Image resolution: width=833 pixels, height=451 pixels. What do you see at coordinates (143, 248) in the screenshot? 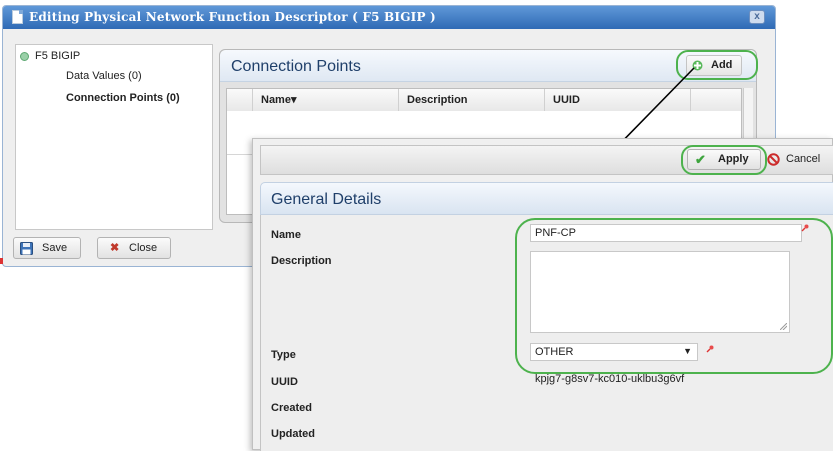
I see `close-label: Close` at bounding box center [143, 248].